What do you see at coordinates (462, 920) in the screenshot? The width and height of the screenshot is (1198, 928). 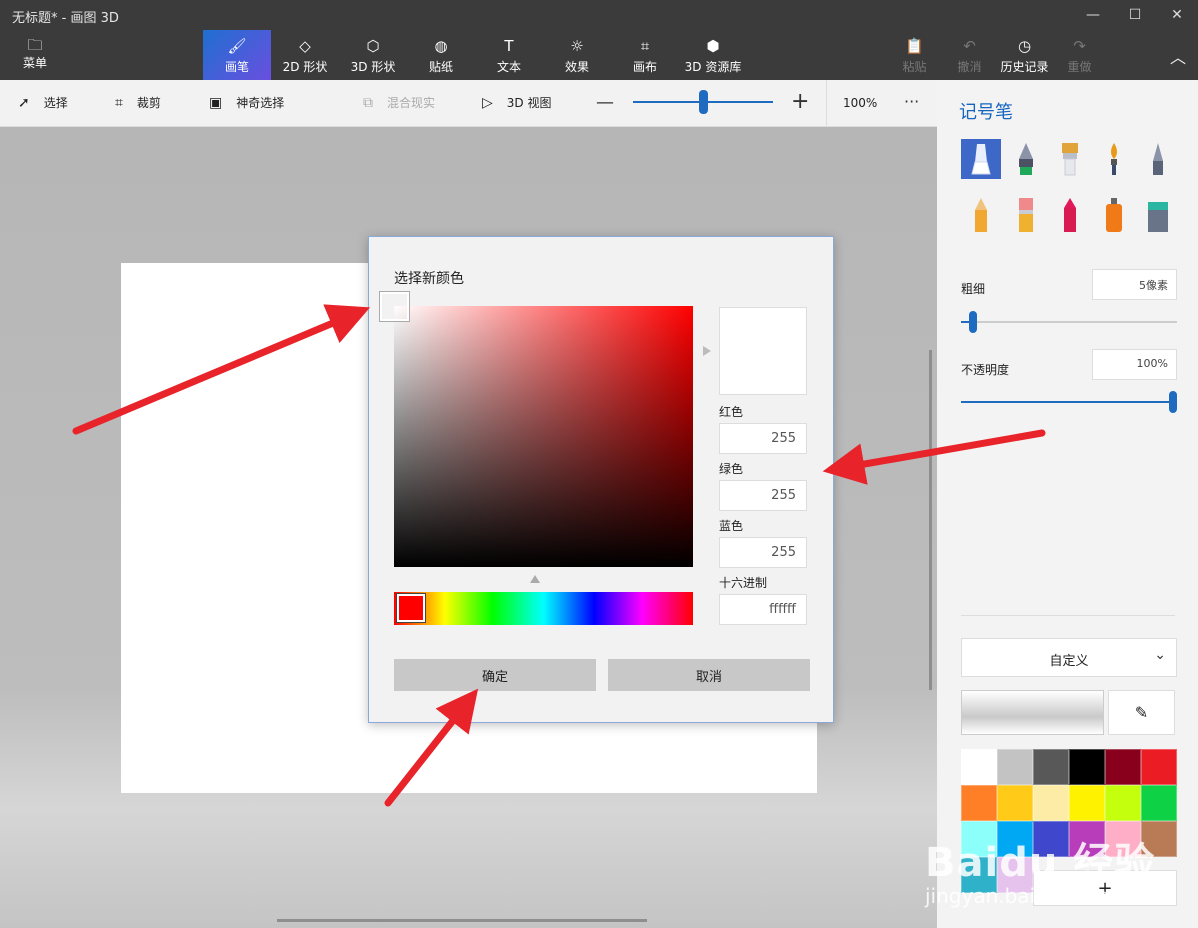 I see `horizontal-scrollbar` at bounding box center [462, 920].